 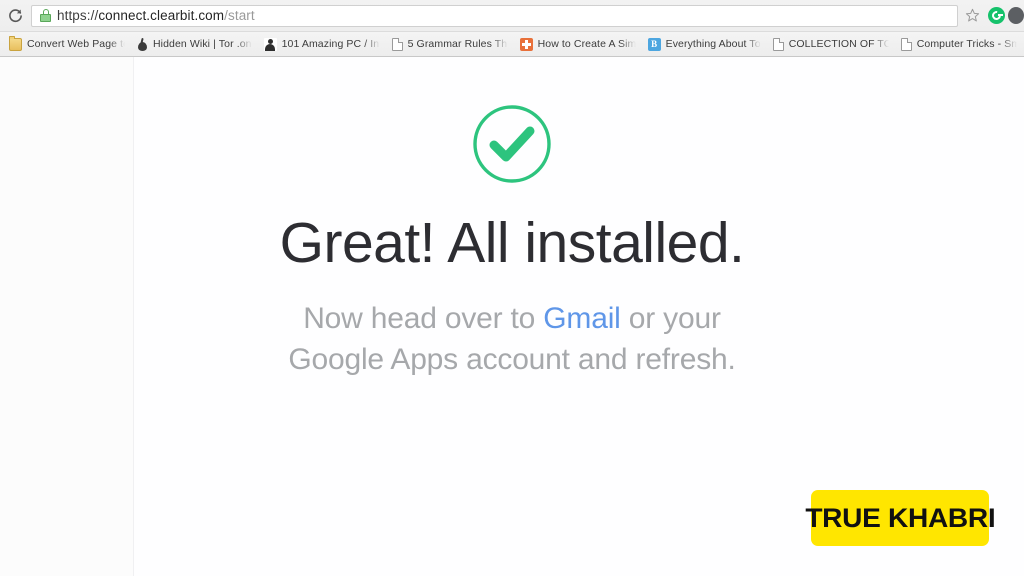 What do you see at coordinates (654, 44) in the screenshot?
I see `blogger-icon: B` at bounding box center [654, 44].